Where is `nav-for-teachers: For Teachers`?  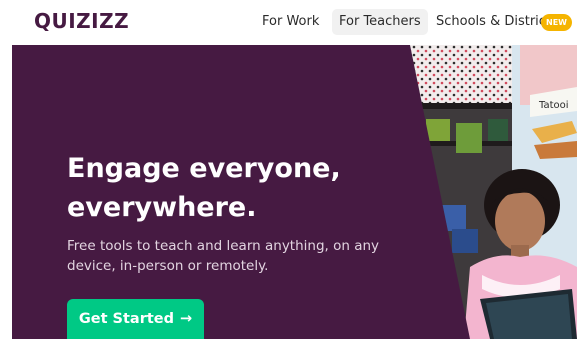 nav-for-teachers: For Teachers is located at coordinates (380, 22).